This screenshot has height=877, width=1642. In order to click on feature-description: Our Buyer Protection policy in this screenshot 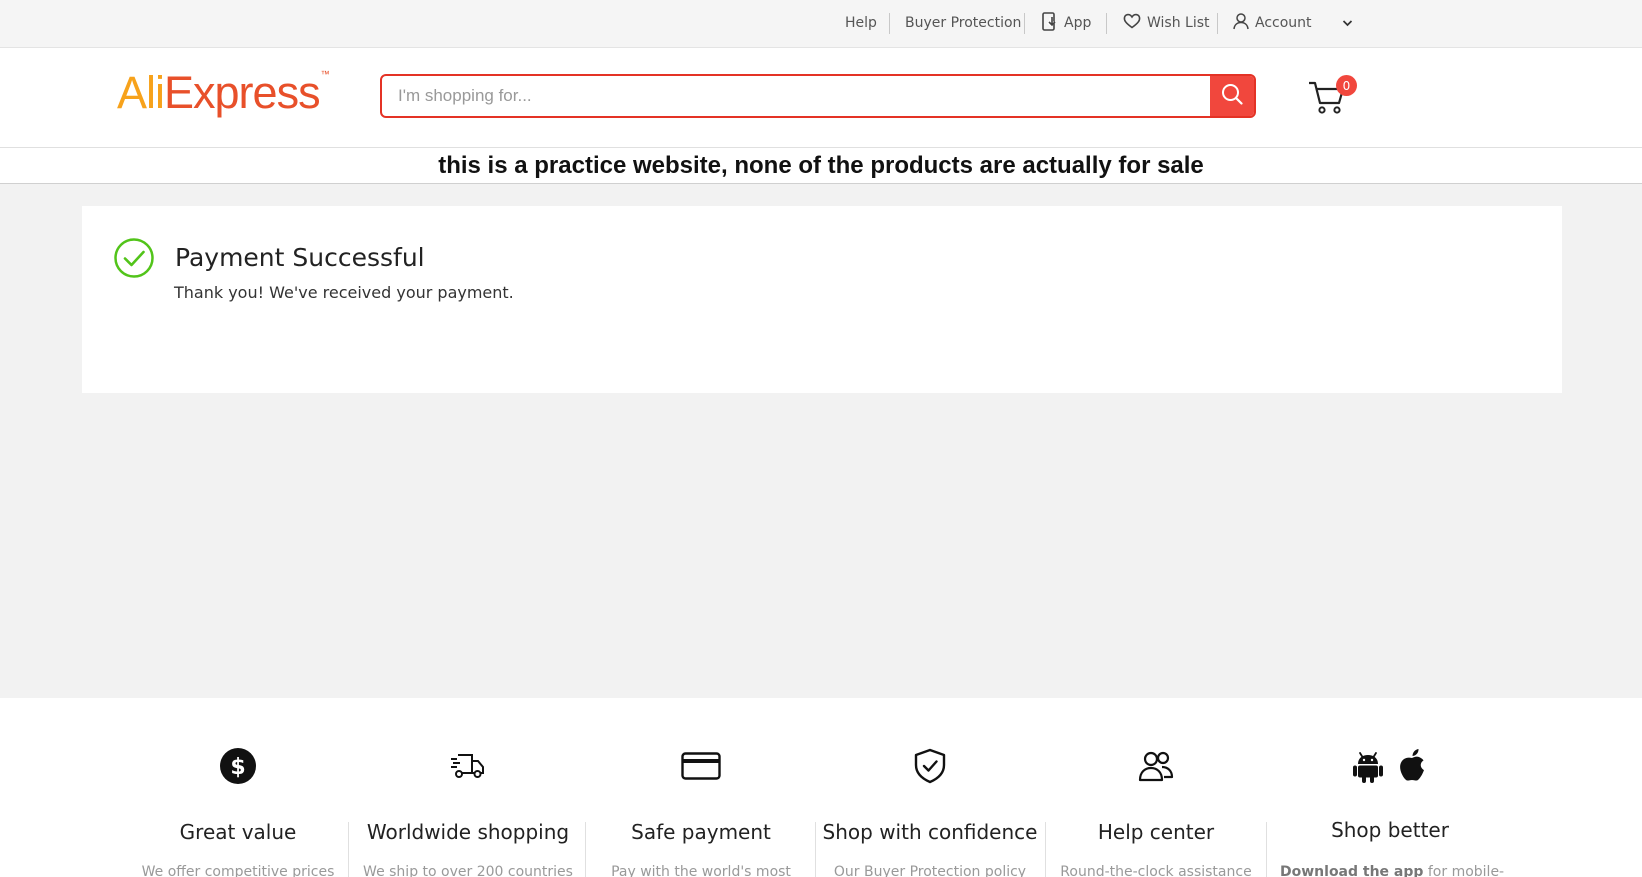, I will do `click(930, 870)`.